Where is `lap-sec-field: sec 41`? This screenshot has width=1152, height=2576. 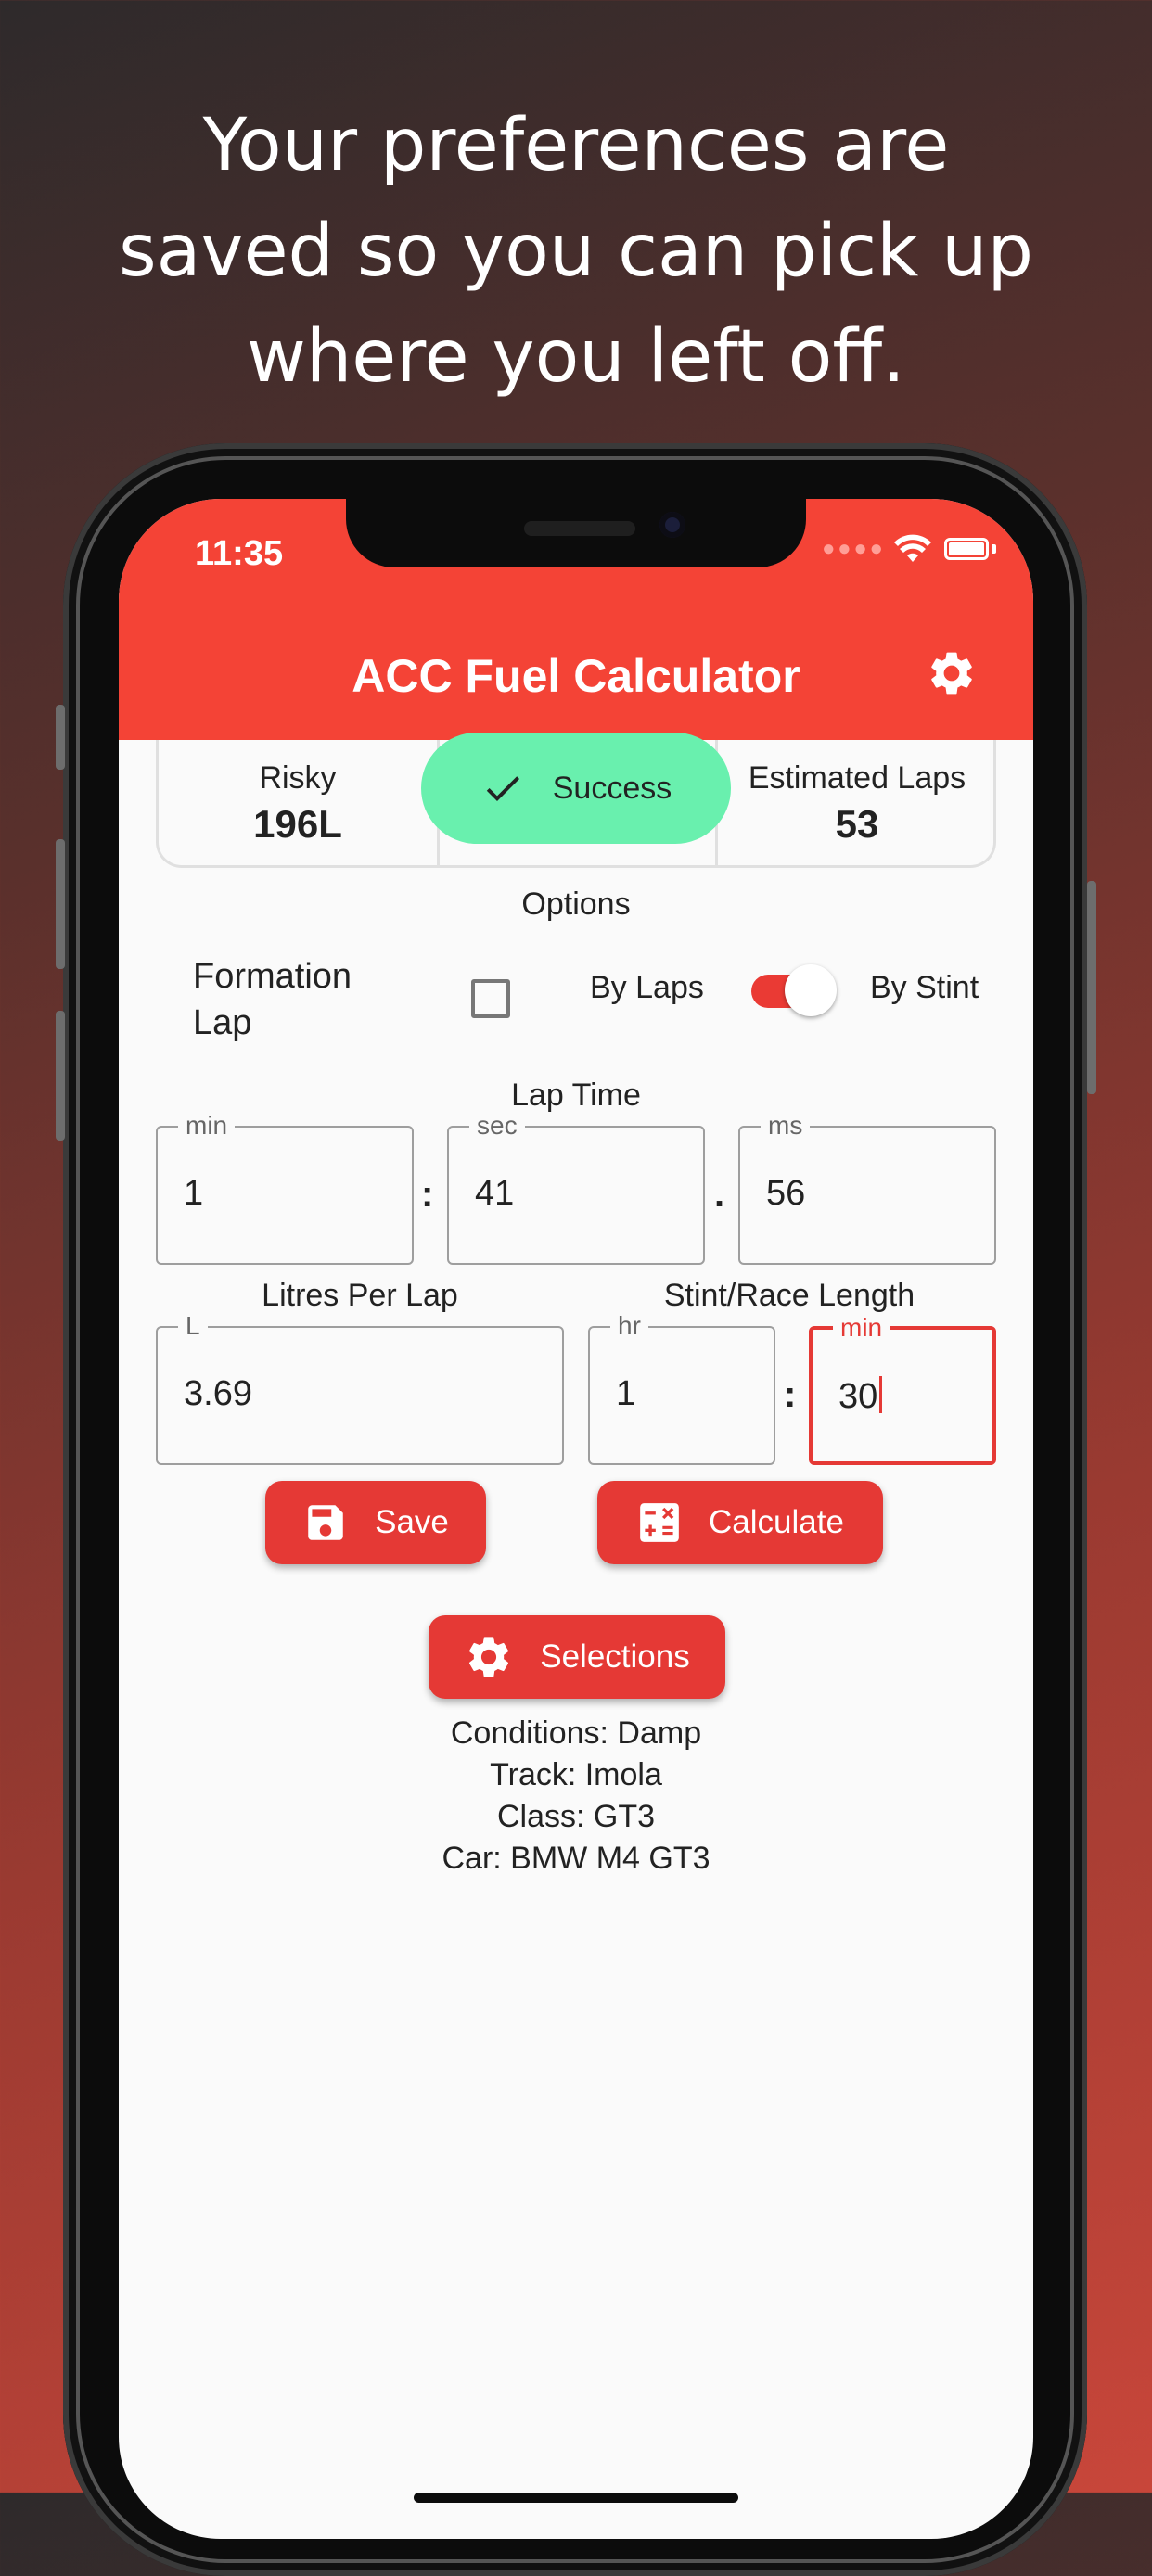
lap-sec-field: sec 41 is located at coordinates (576, 1188).